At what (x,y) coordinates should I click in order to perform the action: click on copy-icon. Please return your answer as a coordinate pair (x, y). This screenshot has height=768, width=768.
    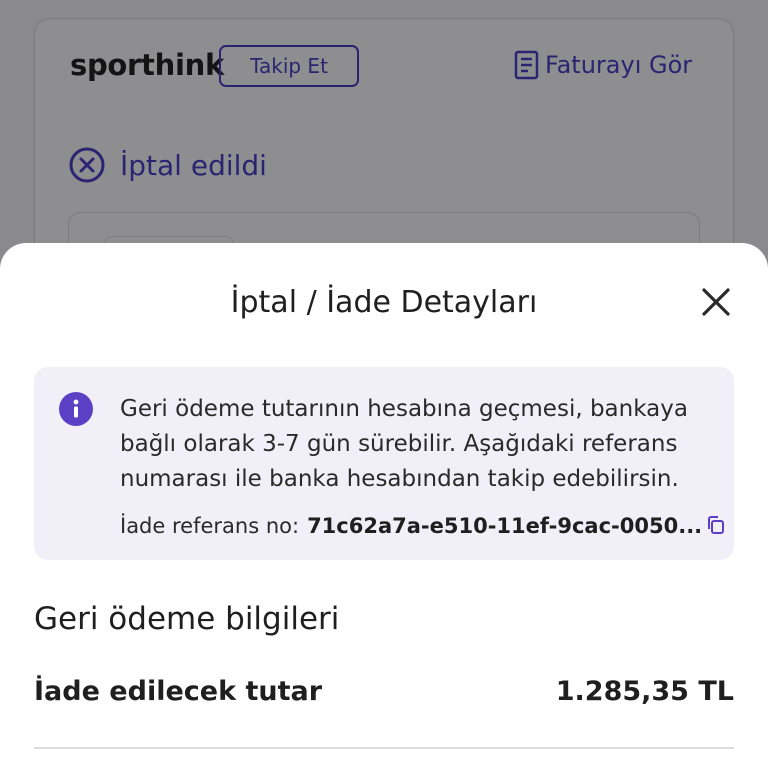
    Looking at the image, I should click on (716, 526).